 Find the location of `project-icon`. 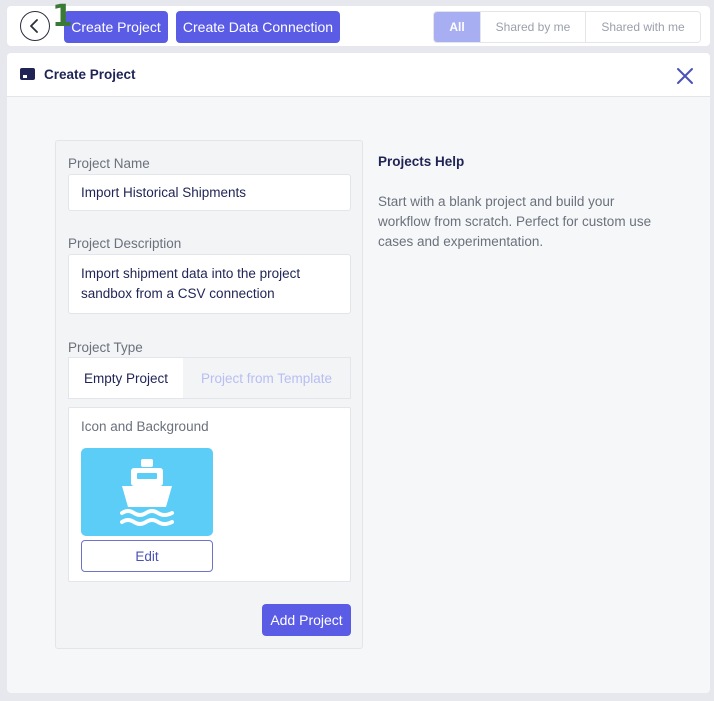

project-icon is located at coordinates (27, 74).